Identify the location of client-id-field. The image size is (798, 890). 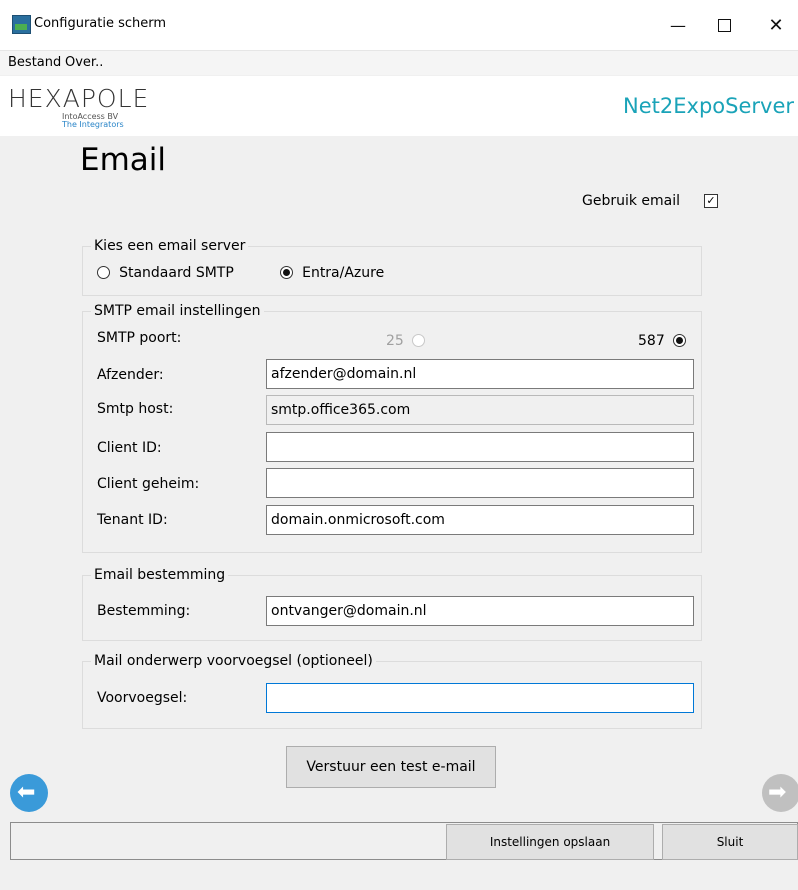
(480, 447).